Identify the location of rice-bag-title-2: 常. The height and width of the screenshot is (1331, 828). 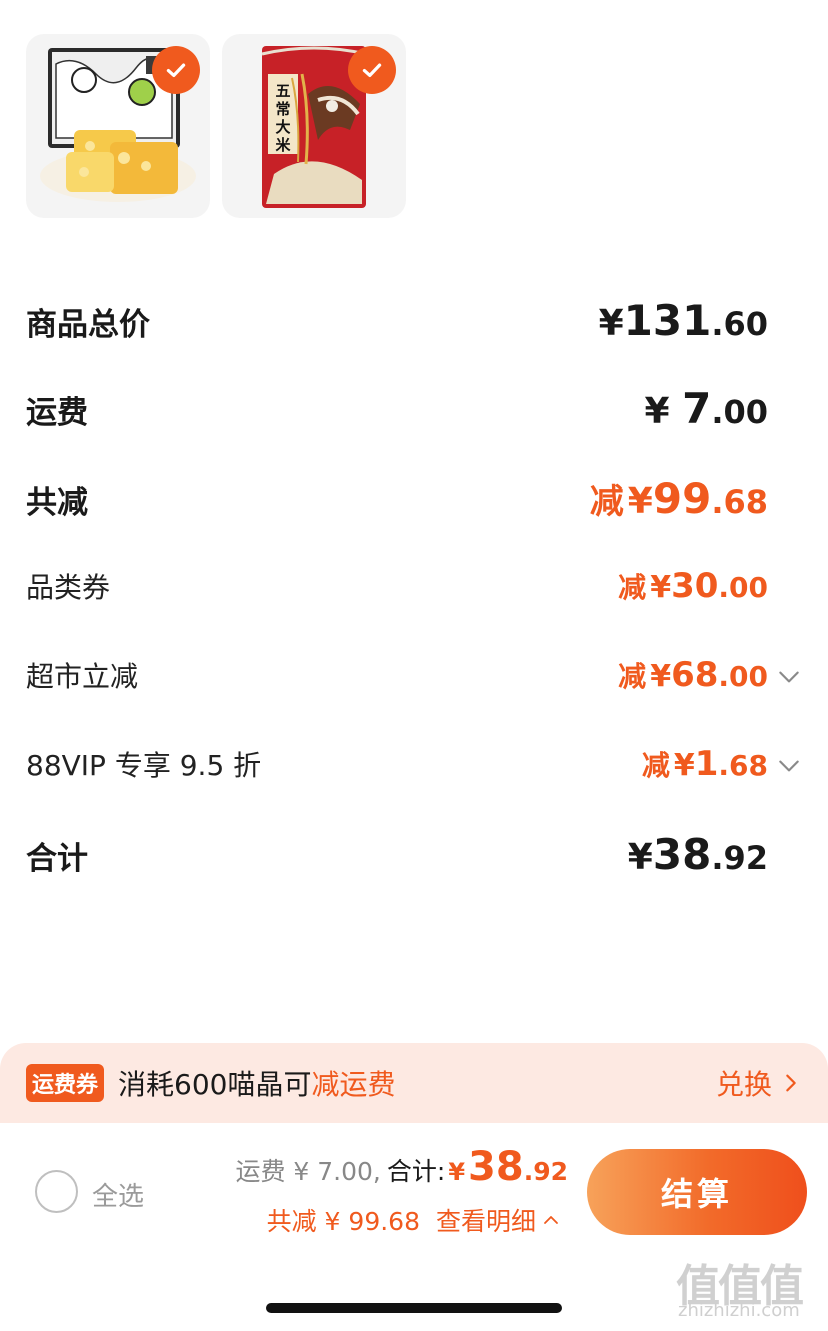
(282, 109).